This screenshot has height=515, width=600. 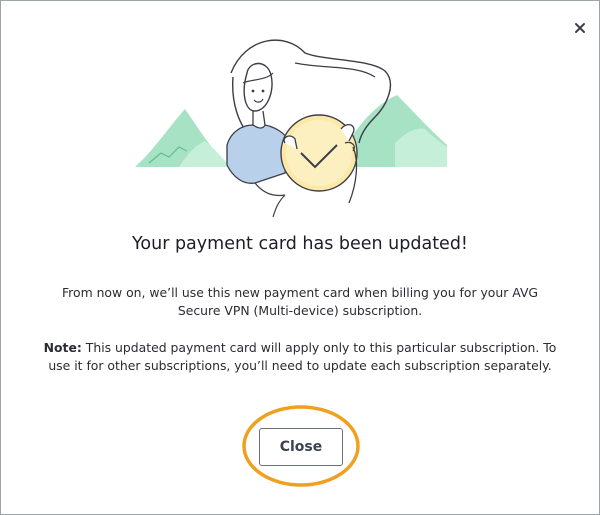 I want to click on note-label: Note:, so click(x=62, y=347).